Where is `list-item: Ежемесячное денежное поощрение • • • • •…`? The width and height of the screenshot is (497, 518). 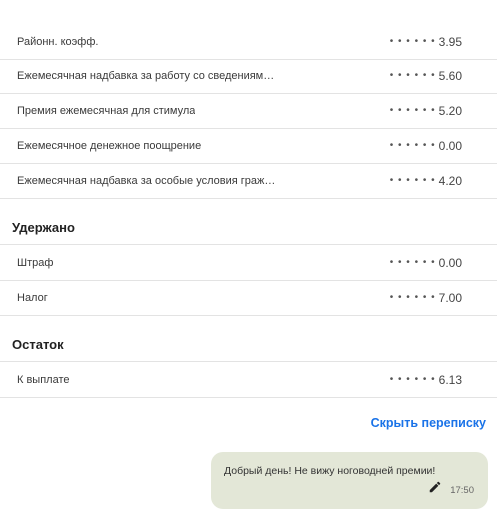
list-item: Ежемесячное денежное поощрение • • • • •… is located at coordinates (248, 146).